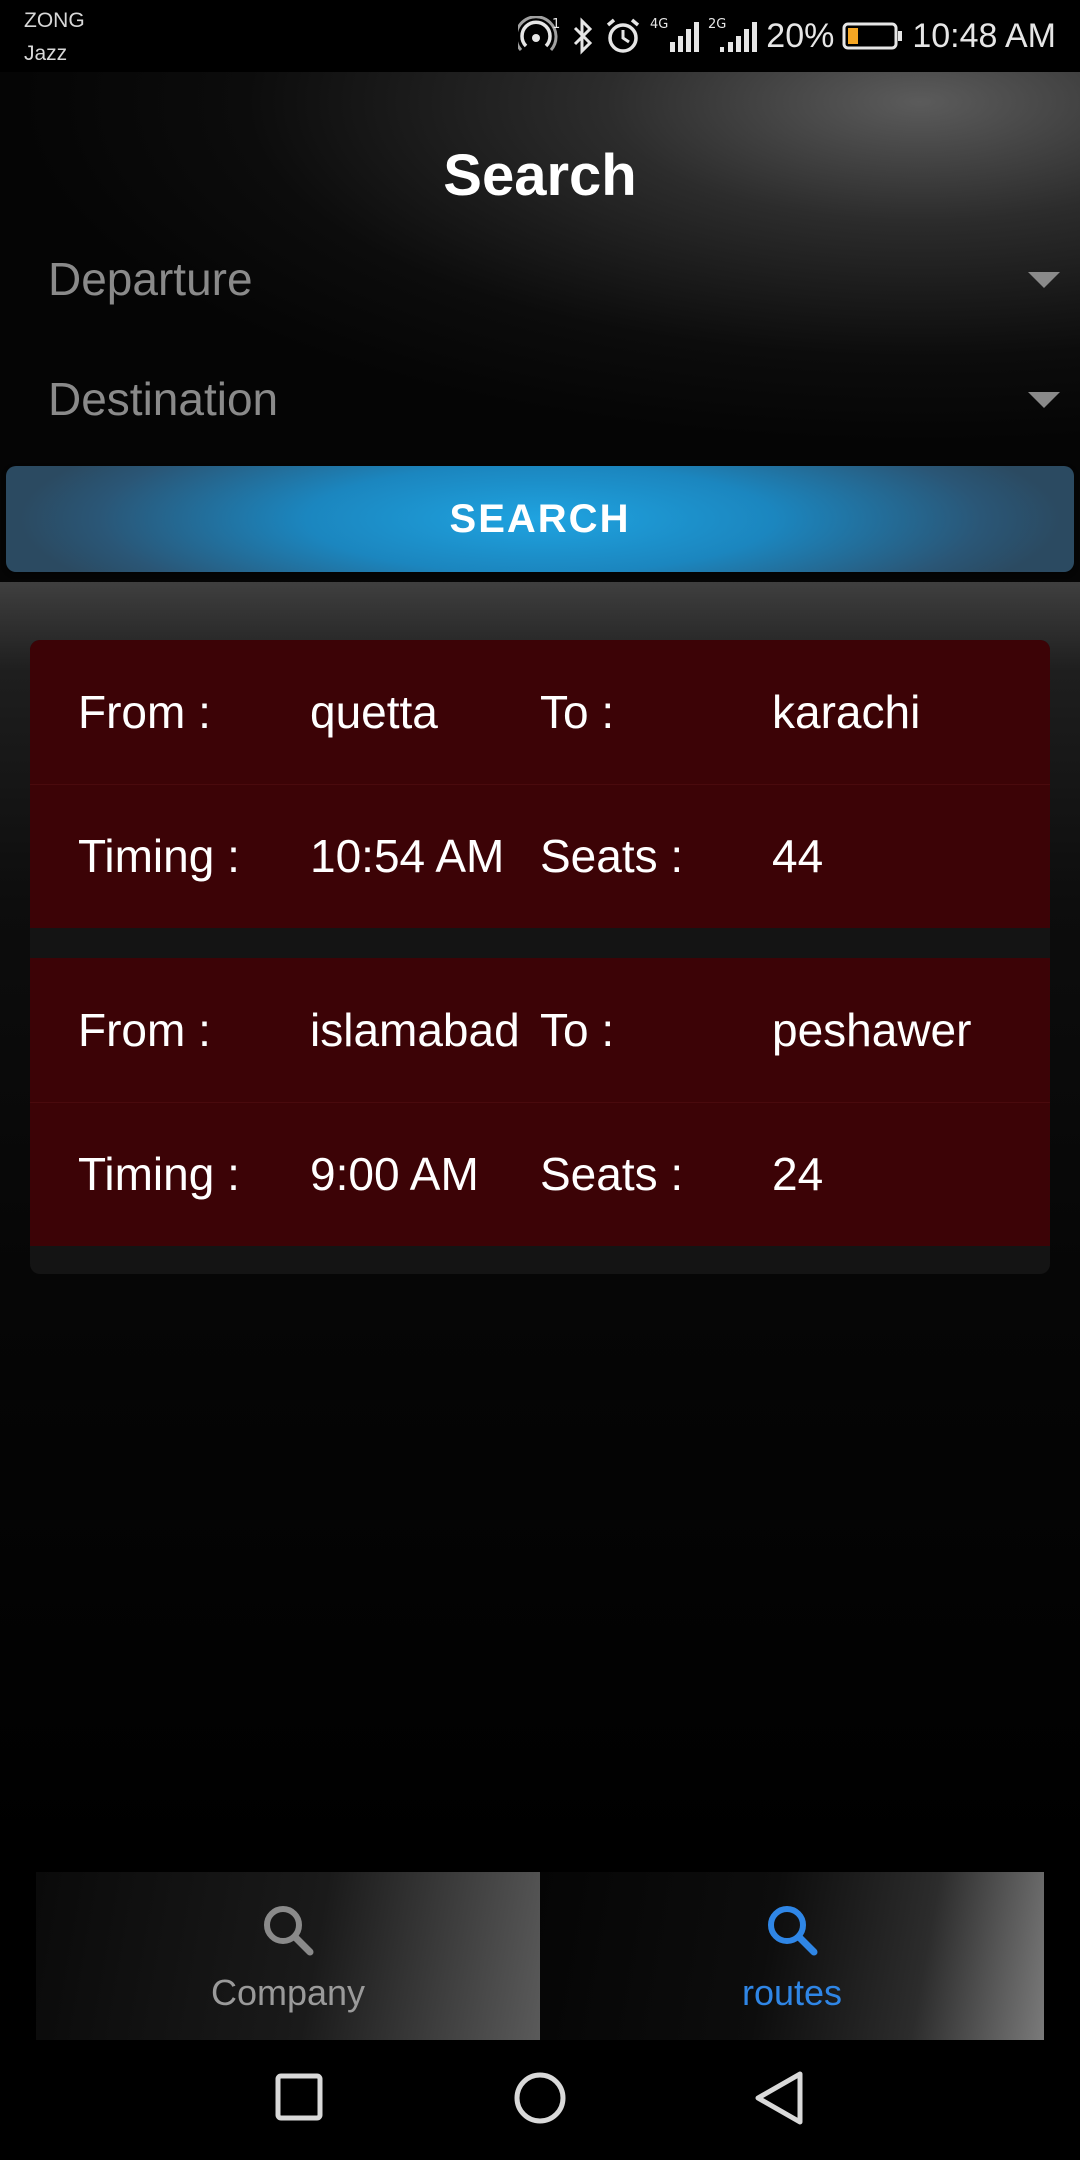 Image resolution: width=1080 pixels, height=2160 pixels. Describe the element at coordinates (54, 20) in the screenshot. I see `carrier-primary: ZONG` at that location.